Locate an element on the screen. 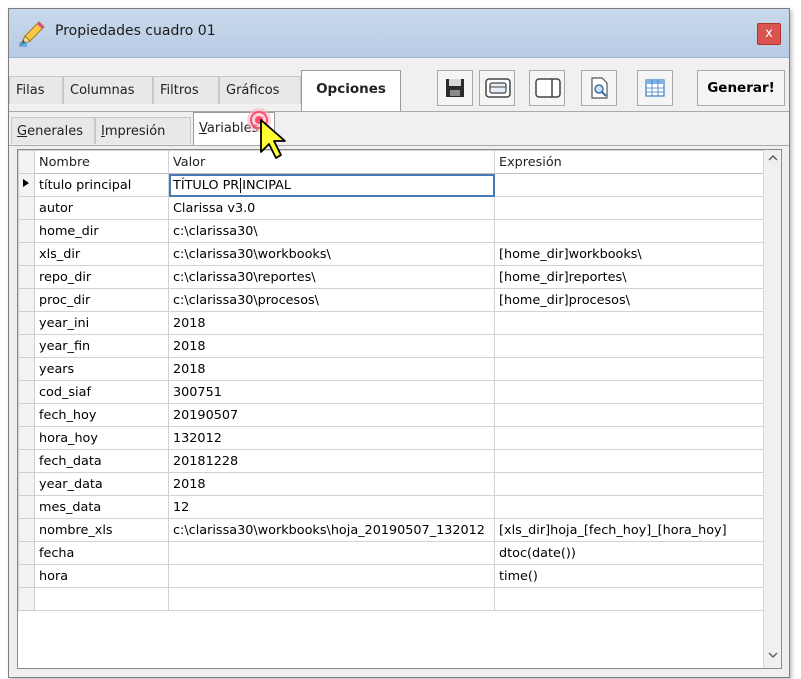 The image size is (801, 679). cell-valor: 12 is located at coordinates (331, 507).